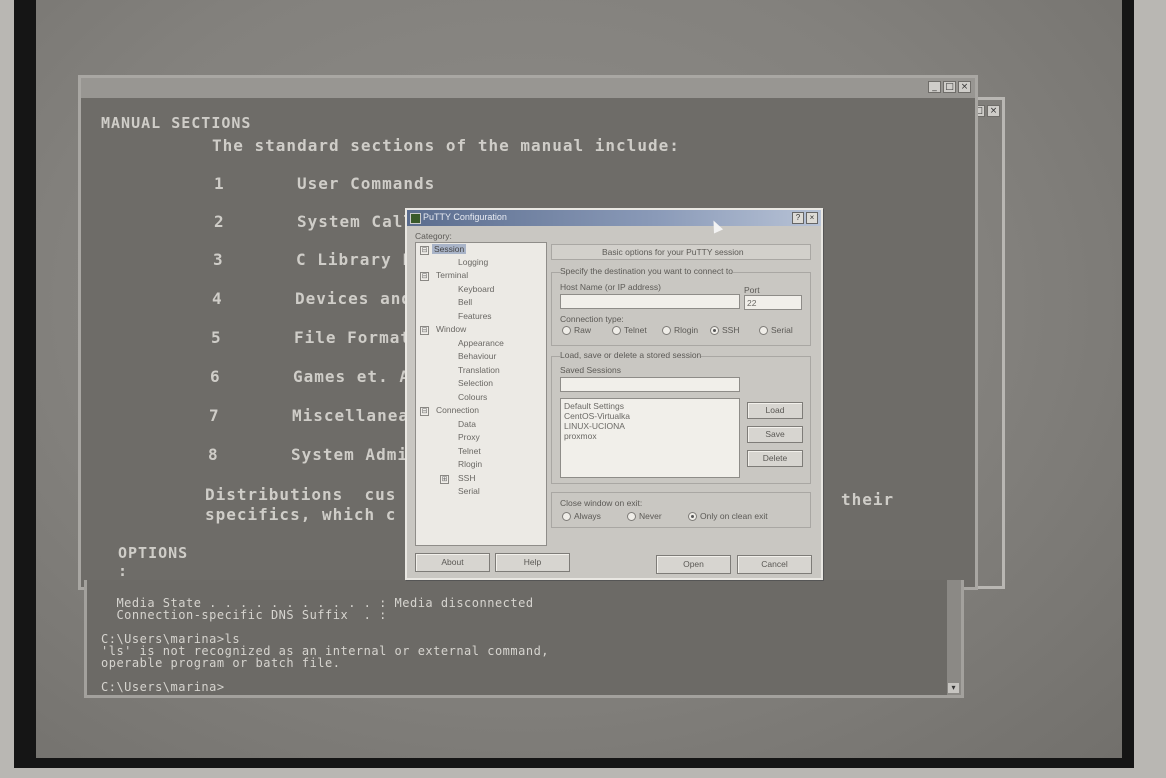  What do you see at coordinates (601, 503) in the screenshot?
I see `close-window-label: Close window on exit:` at bounding box center [601, 503].